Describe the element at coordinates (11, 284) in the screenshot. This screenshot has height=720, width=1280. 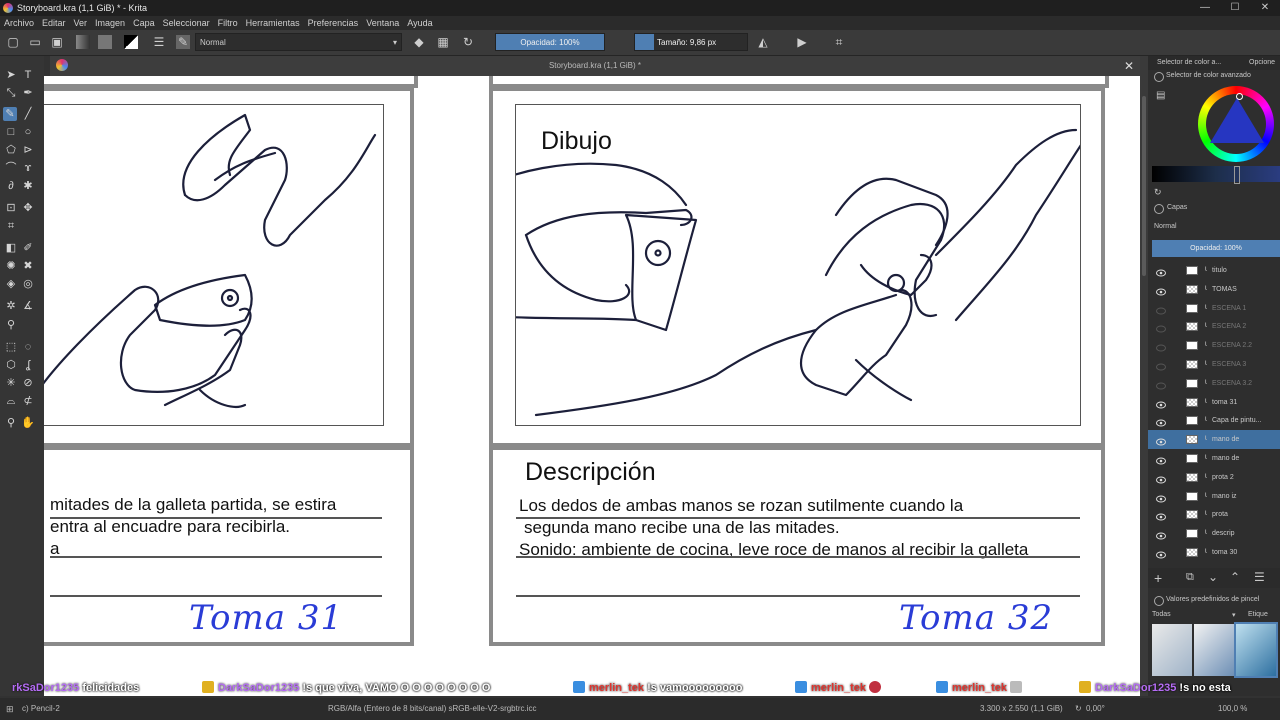
I see `fill-tool-icon: ◈` at that location.